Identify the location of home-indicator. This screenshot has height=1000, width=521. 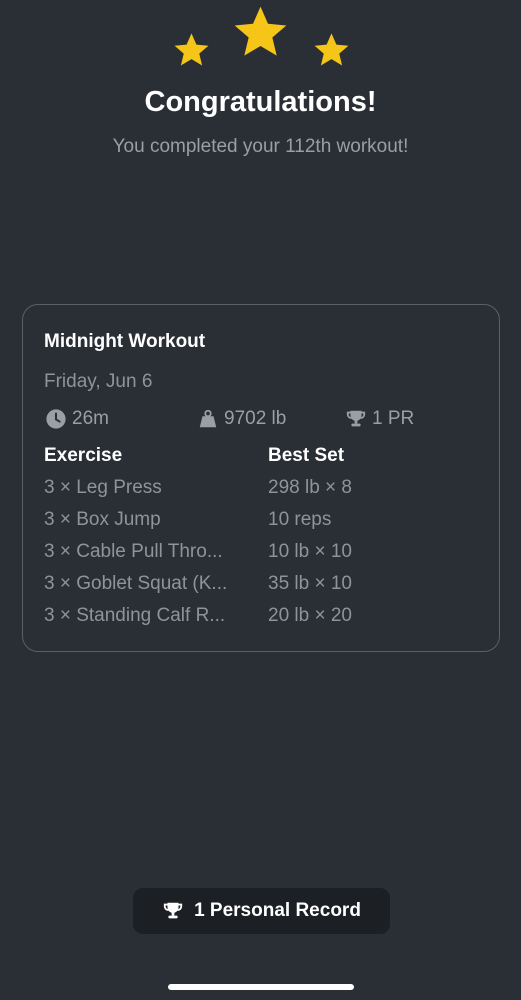
(261, 987).